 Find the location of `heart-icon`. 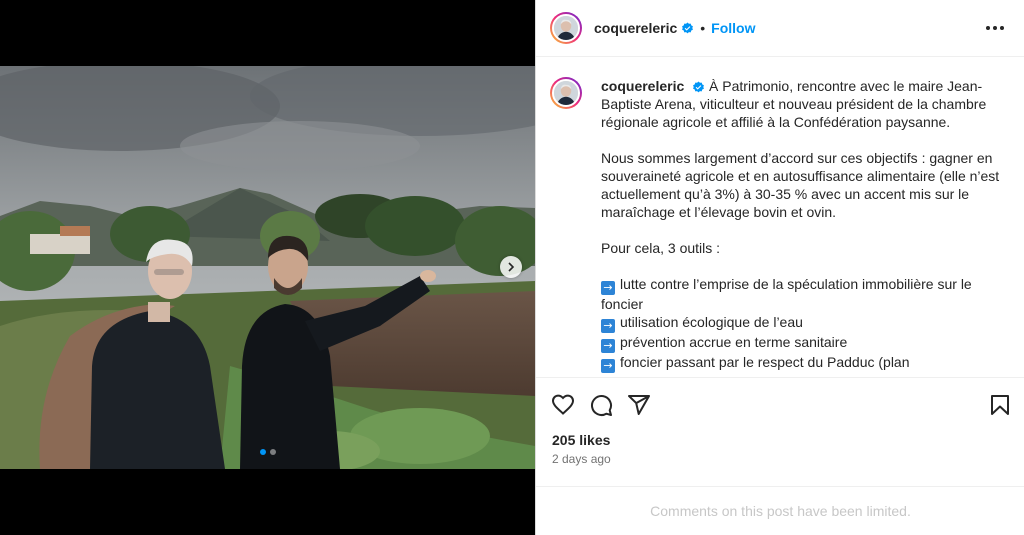

heart-icon is located at coordinates (563, 404).